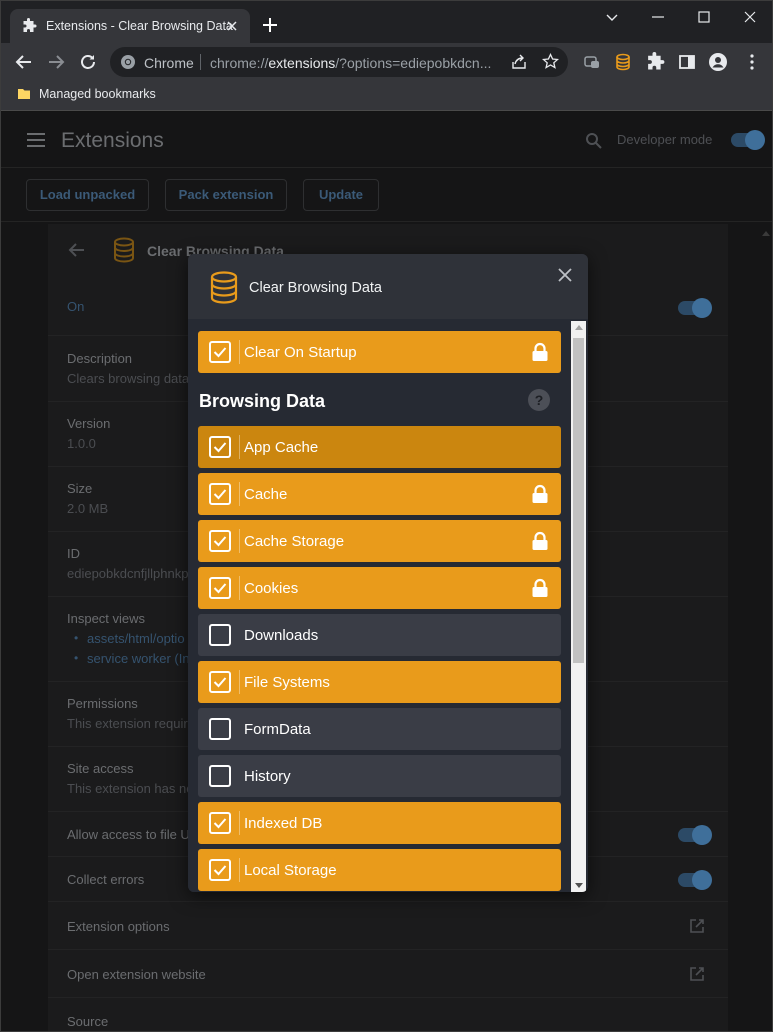 This screenshot has height=1032, width=773. What do you see at coordinates (379, 823) in the screenshot?
I see `option-indexed-db: Indexed DB` at bounding box center [379, 823].